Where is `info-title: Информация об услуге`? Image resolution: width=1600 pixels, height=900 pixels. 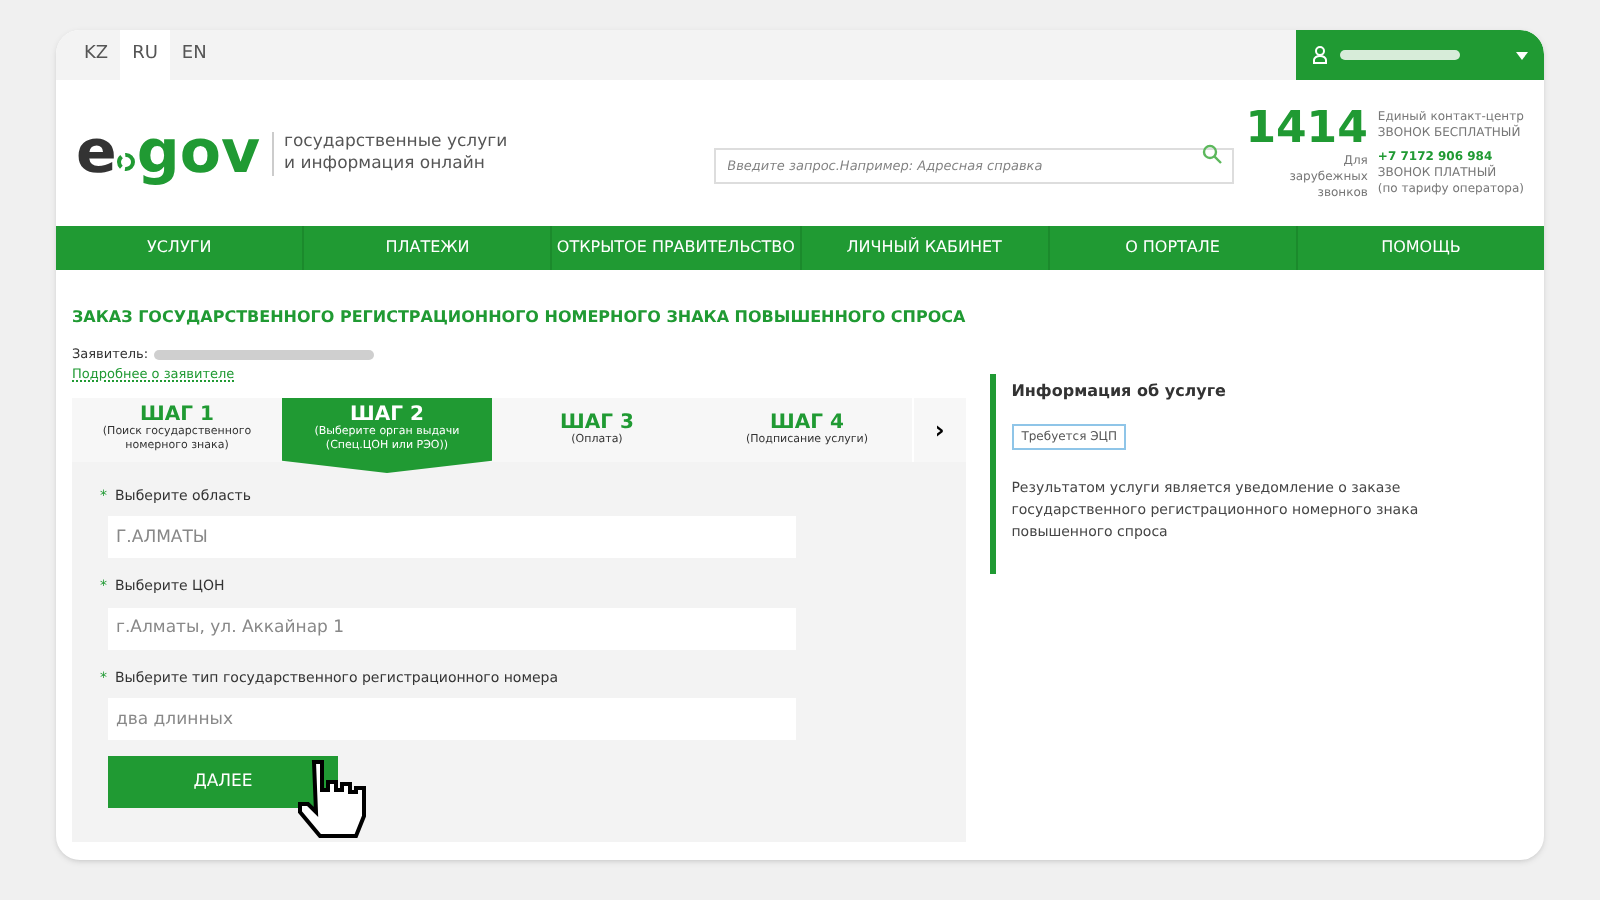
info-title: Информация об услуге is located at coordinates (1118, 392).